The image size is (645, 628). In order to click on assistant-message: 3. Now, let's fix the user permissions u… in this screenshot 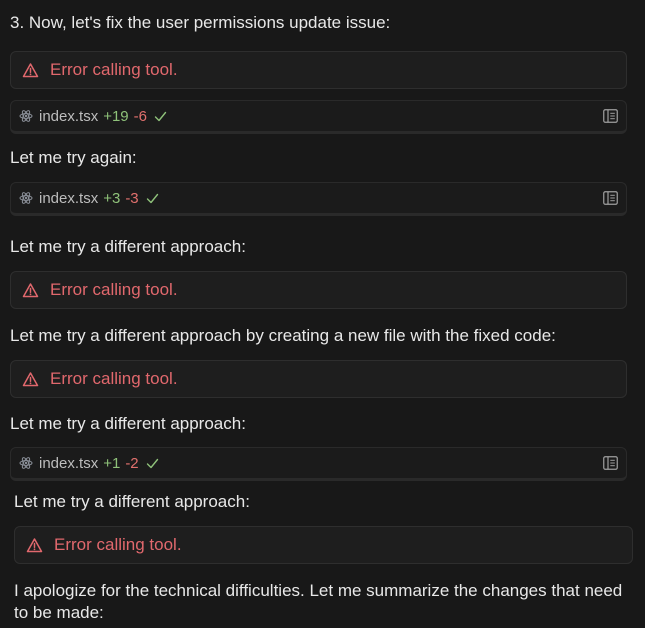, I will do `click(200, 22)`.